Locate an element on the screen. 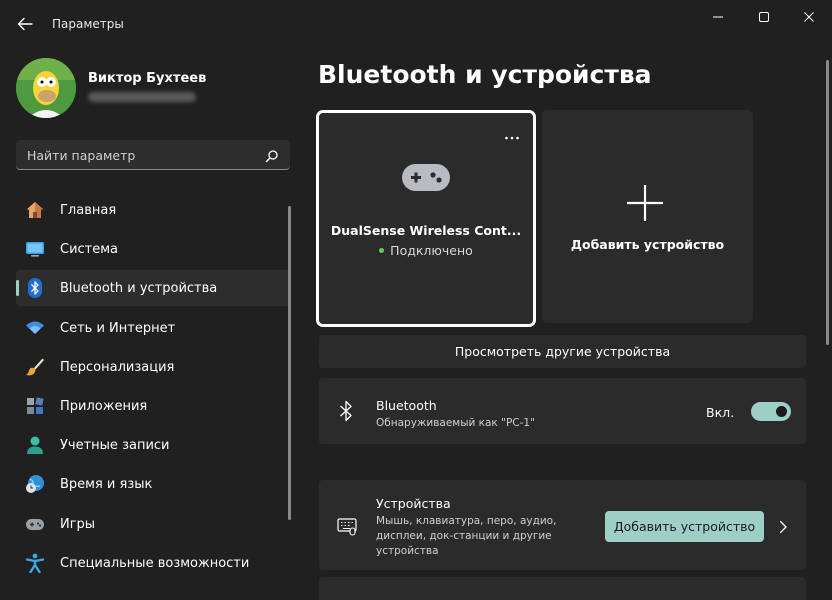  sidebar-item-label: Специальные возможности is located at coordinates (155, 563).